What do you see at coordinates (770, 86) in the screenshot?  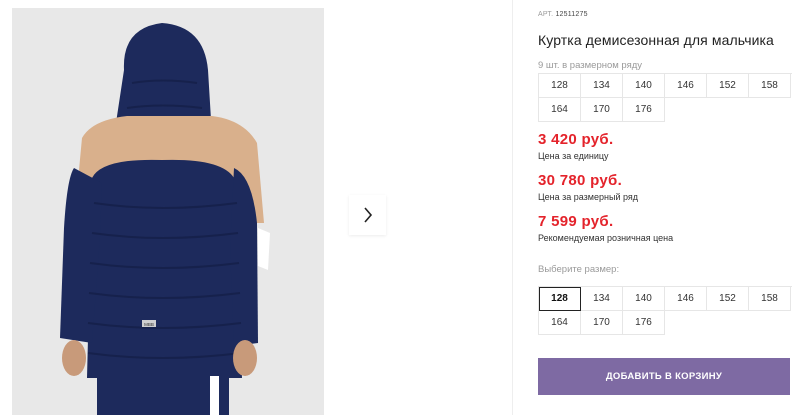 I see `series-size: 158` at bounding box center [770, 86].